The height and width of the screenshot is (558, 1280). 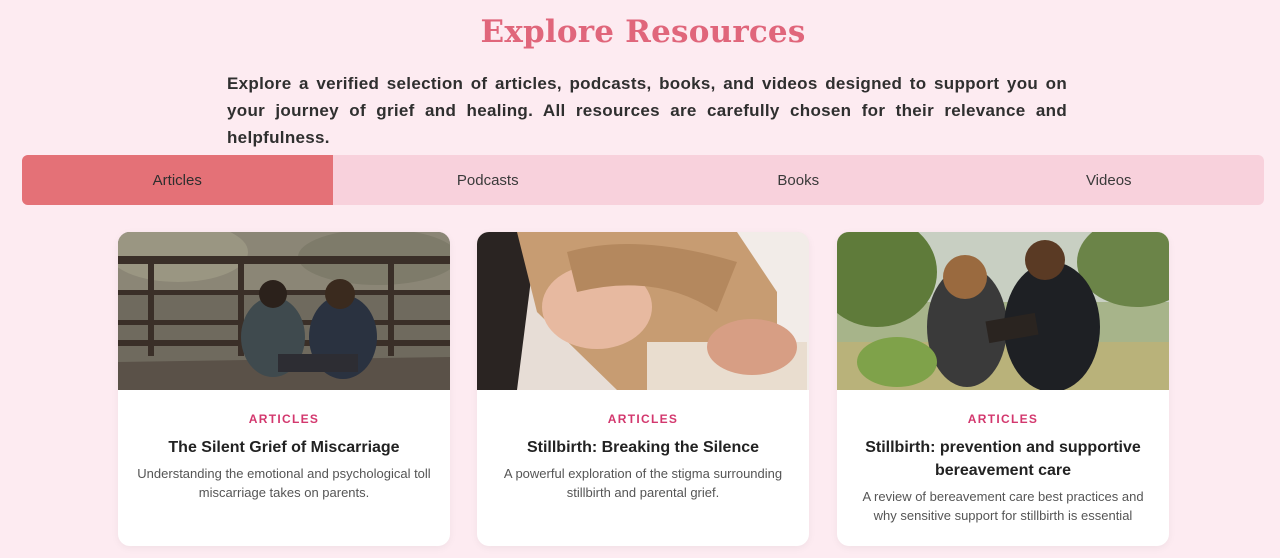 What do you see at coordinates (798, 180) in the screenshot?
I see `tab-books: Books` at bounding box center [798, 180].